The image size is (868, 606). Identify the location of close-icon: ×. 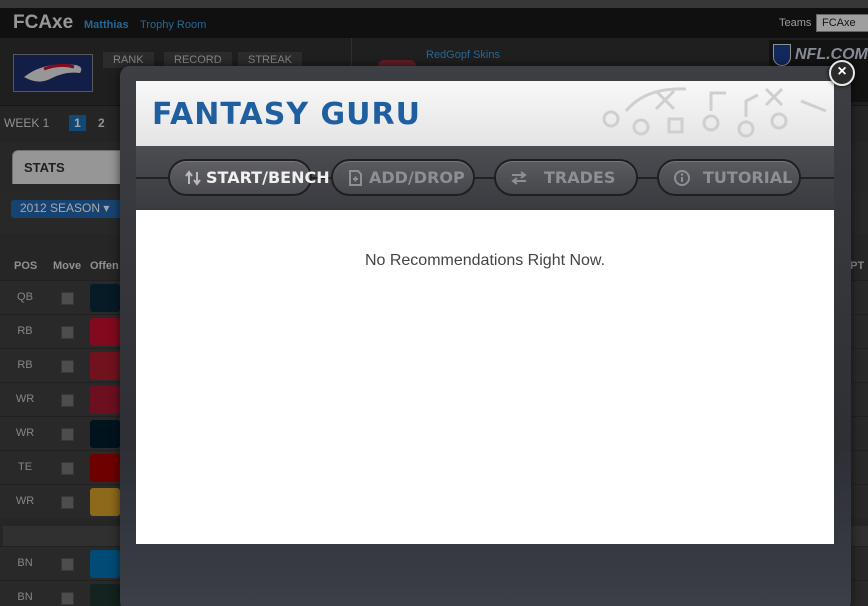
(842, 73).